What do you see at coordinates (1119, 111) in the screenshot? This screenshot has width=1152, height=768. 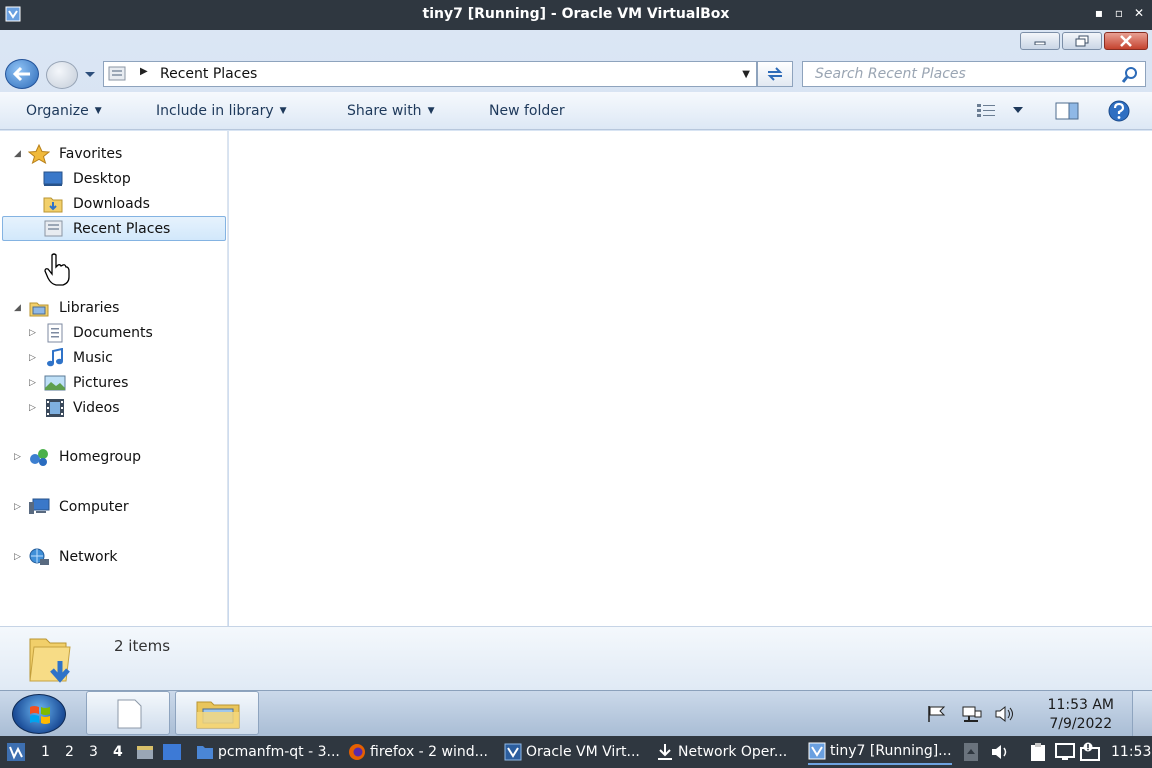 I see `help-icon` at bounding box center [1119, 111].